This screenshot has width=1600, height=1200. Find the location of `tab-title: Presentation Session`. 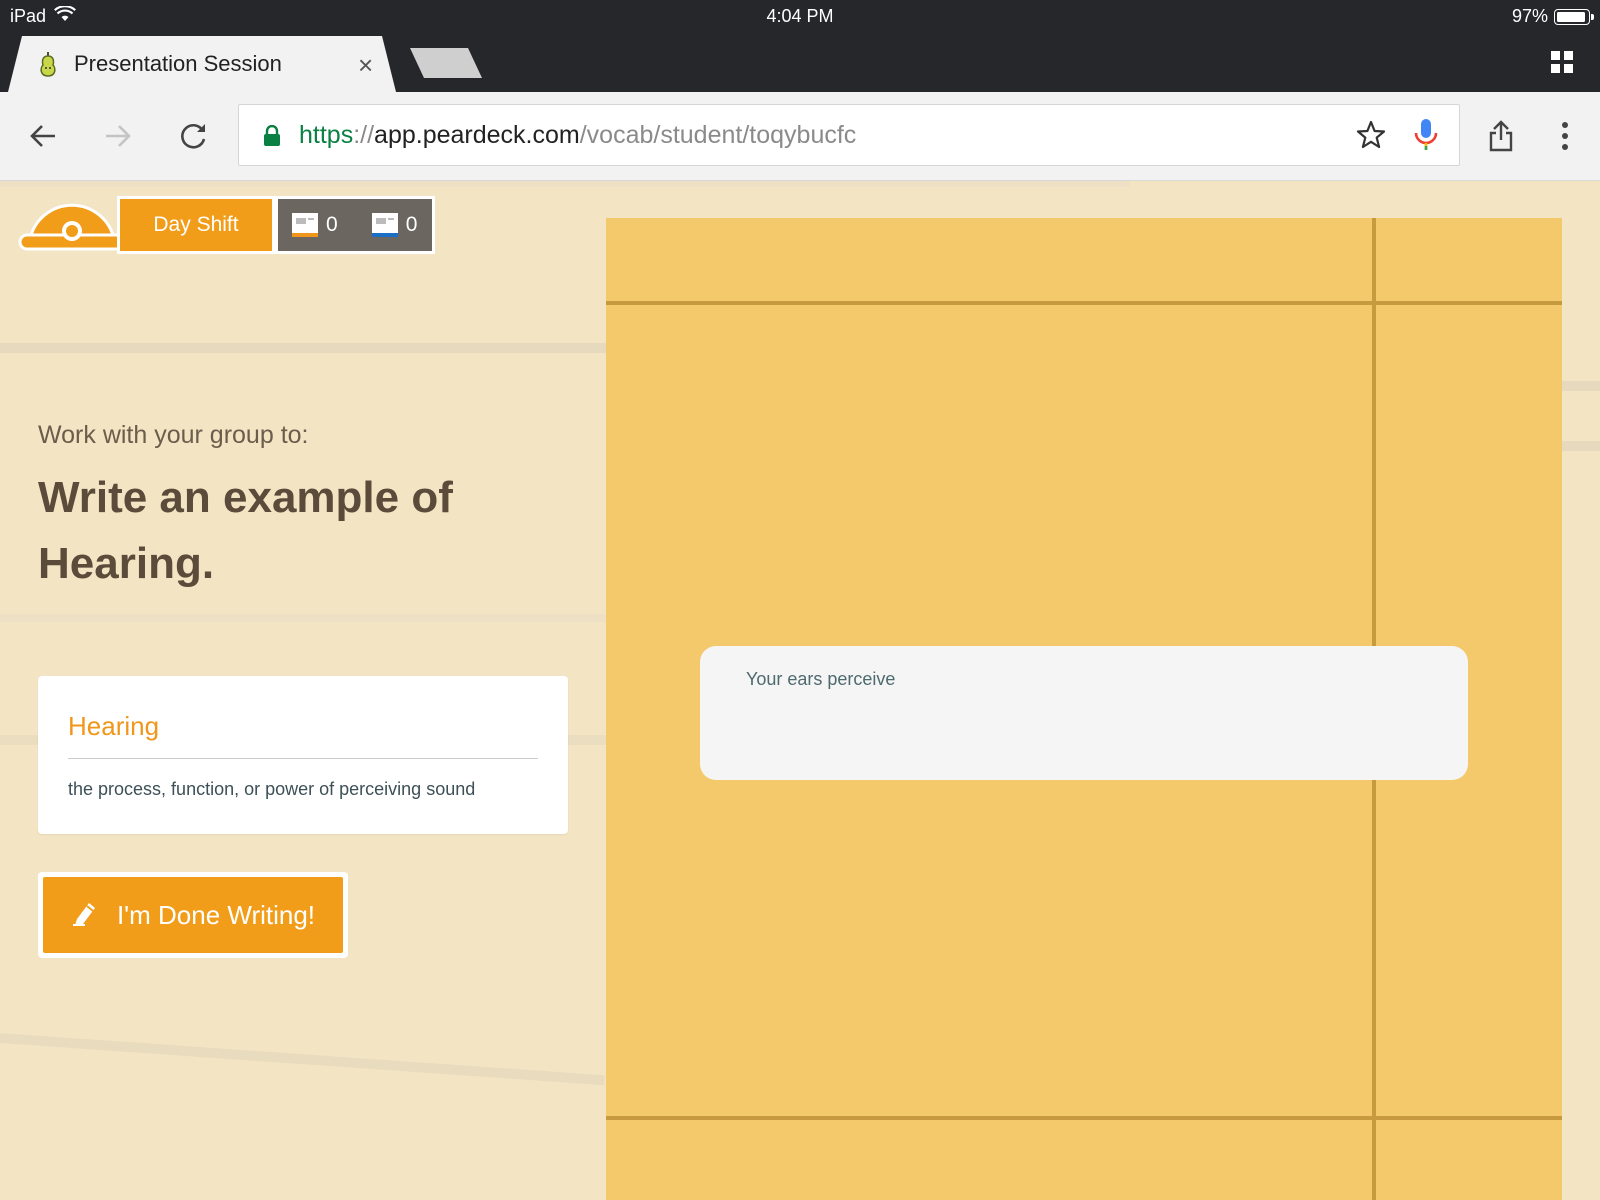

tab-title: Presentation Session is located at coordinates (178, 63).